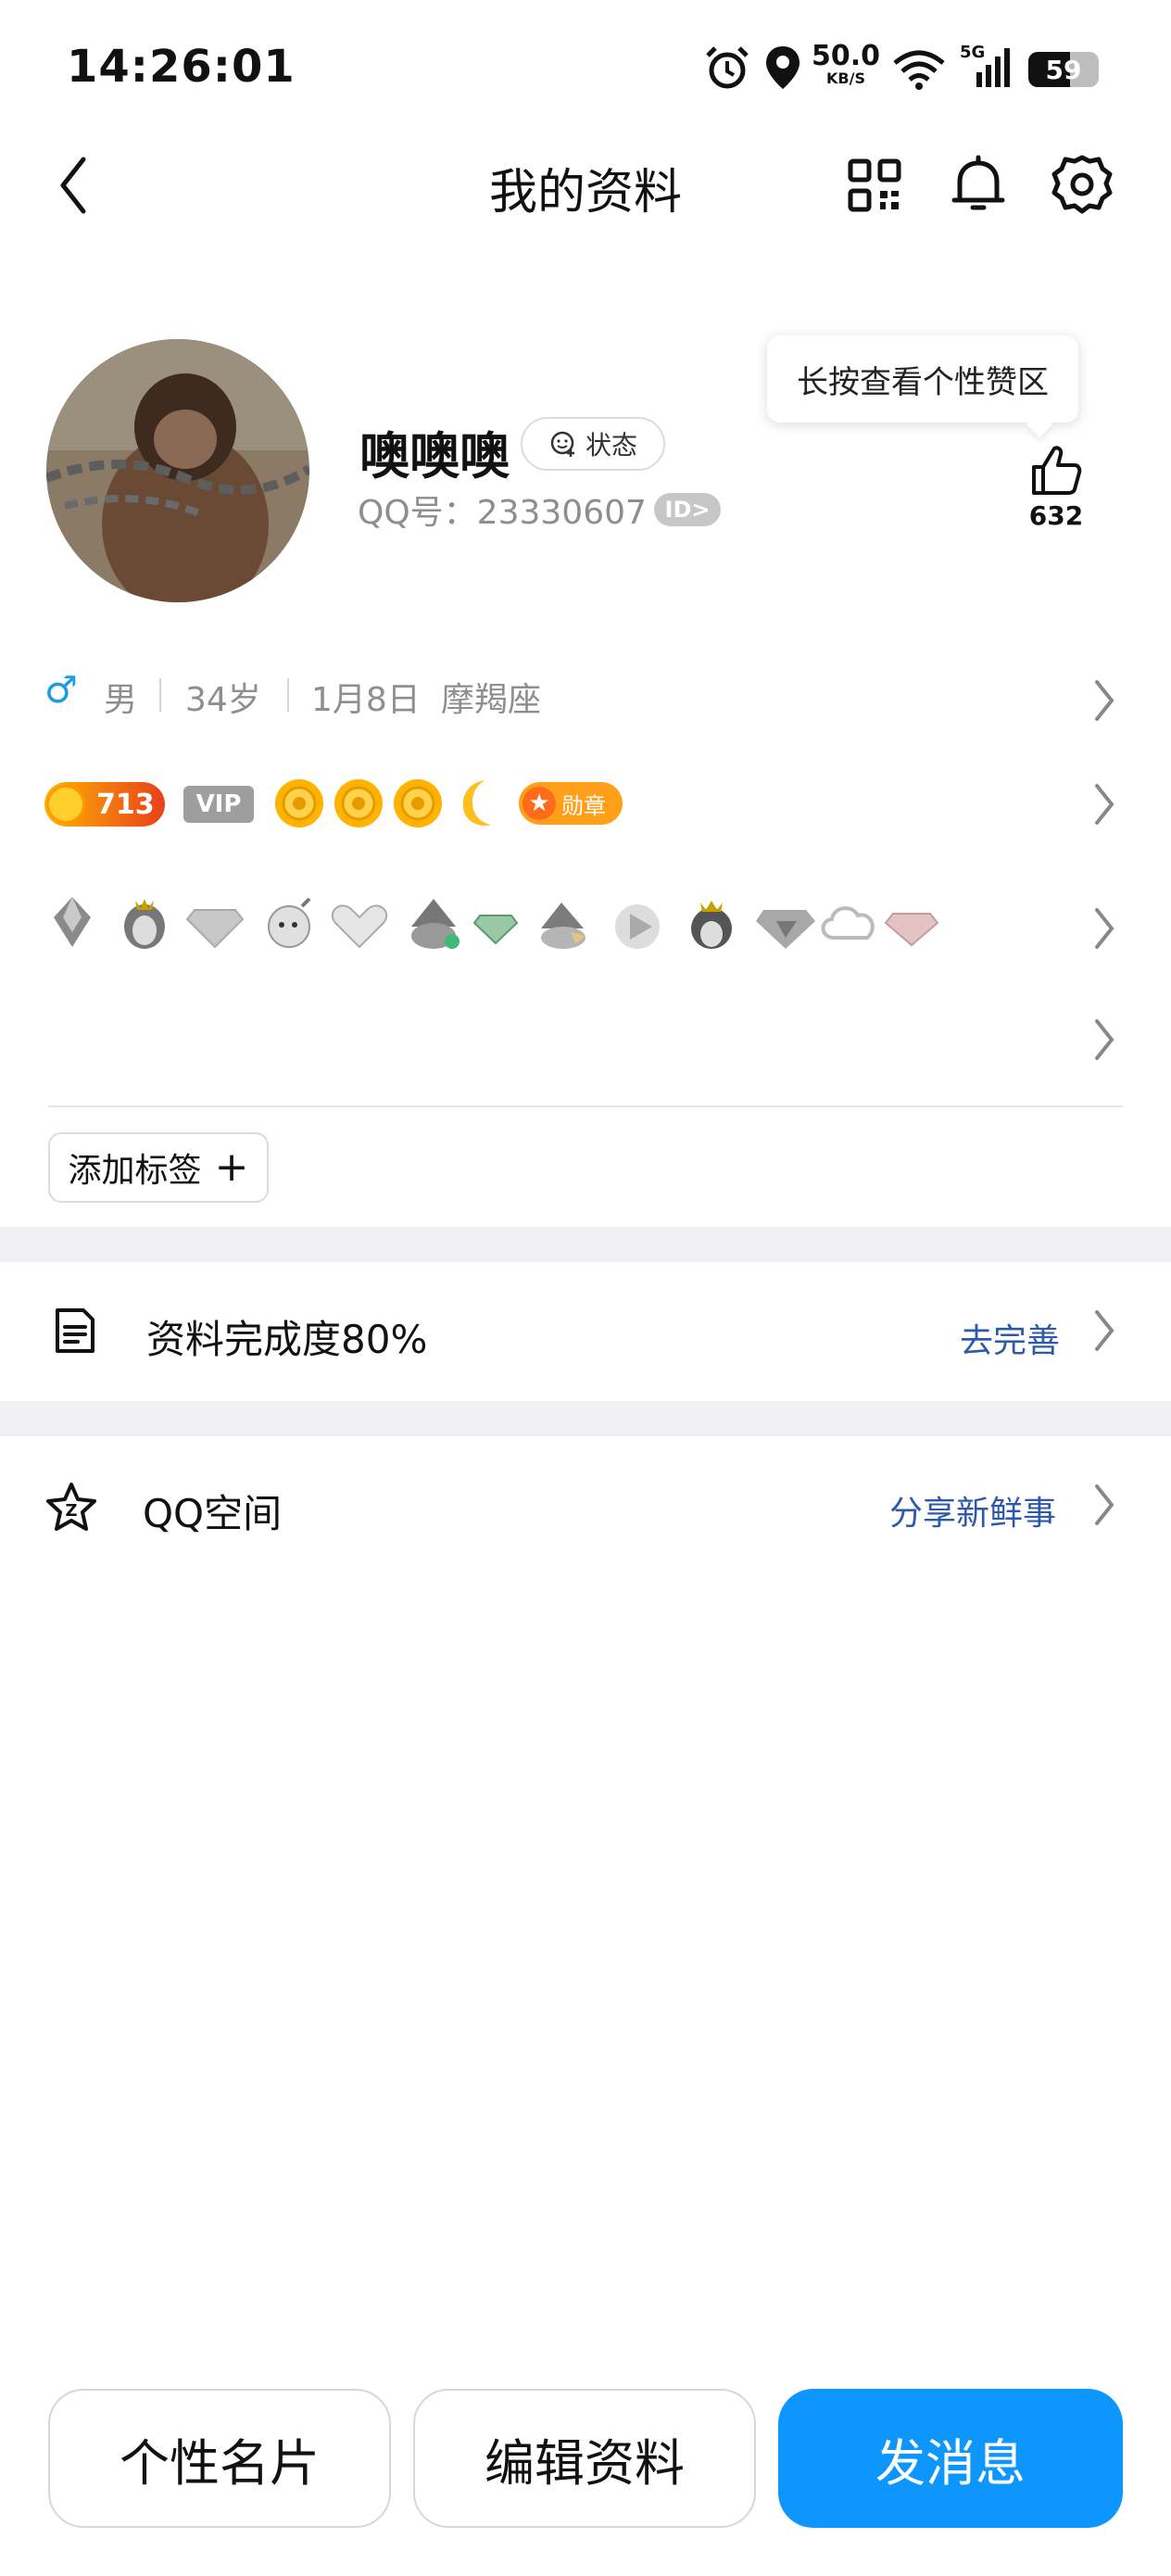 Image resolution: width=1171 pixels, height=2576 pixels. I want to click on cloud-icon, so click(848, 923).